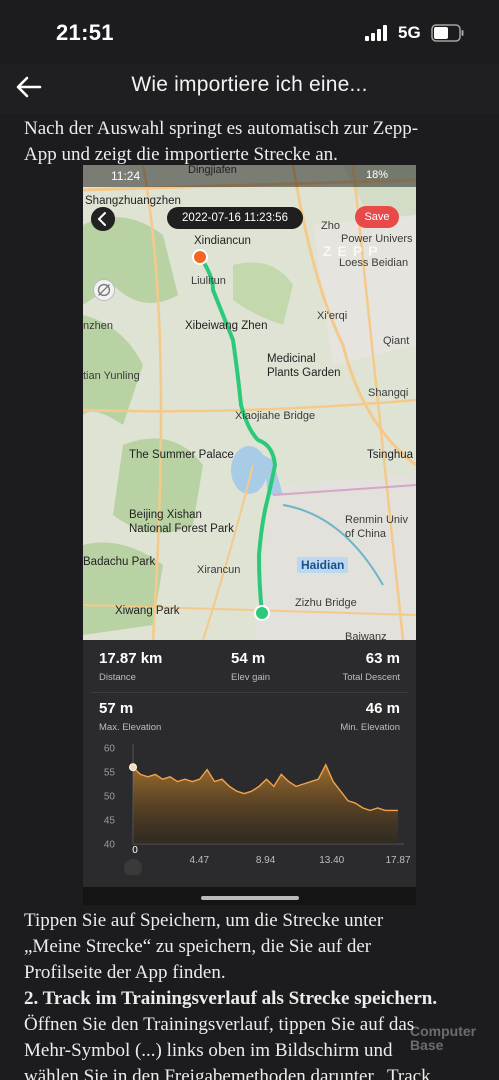 Image resolution: width=499 pixels, height=1080 pixels. Describe the element at coordinates (110, 797) in the screenshot. I see `y-tick-label: 50` at that location.